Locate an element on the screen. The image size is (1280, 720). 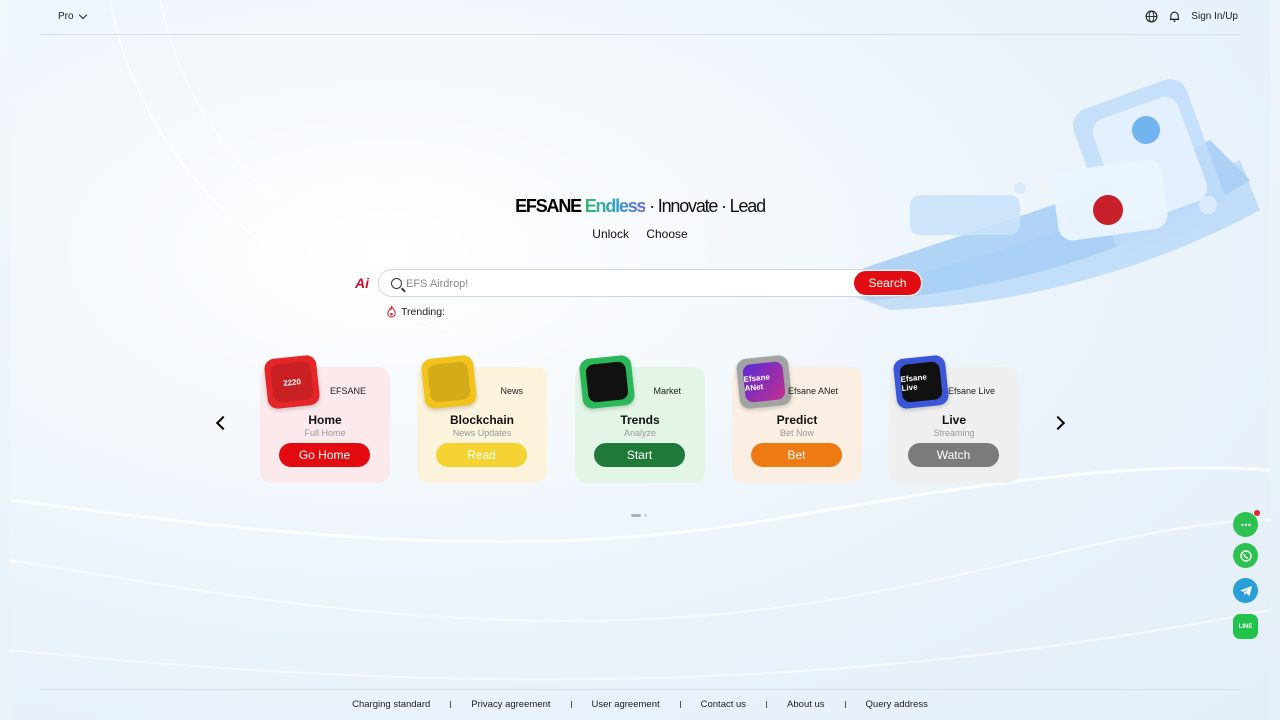
telegram-glyph is located at coordinates (1245, 590).